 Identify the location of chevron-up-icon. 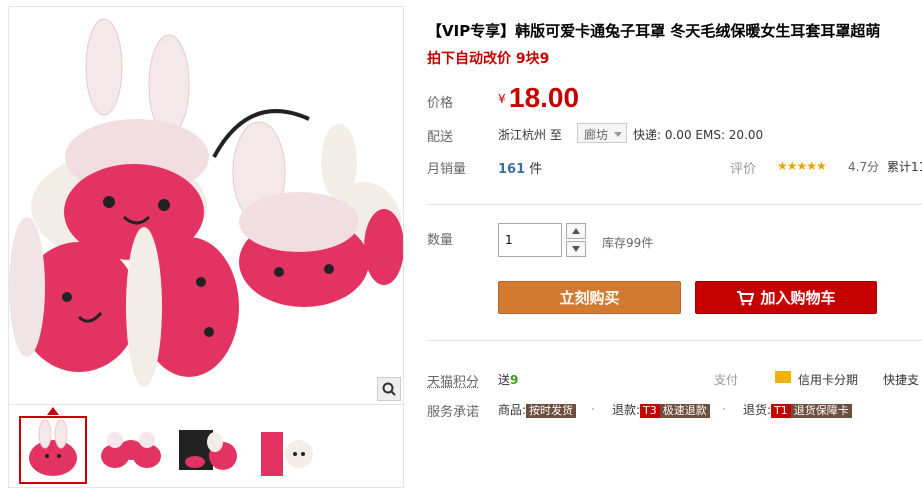
(576, 231).